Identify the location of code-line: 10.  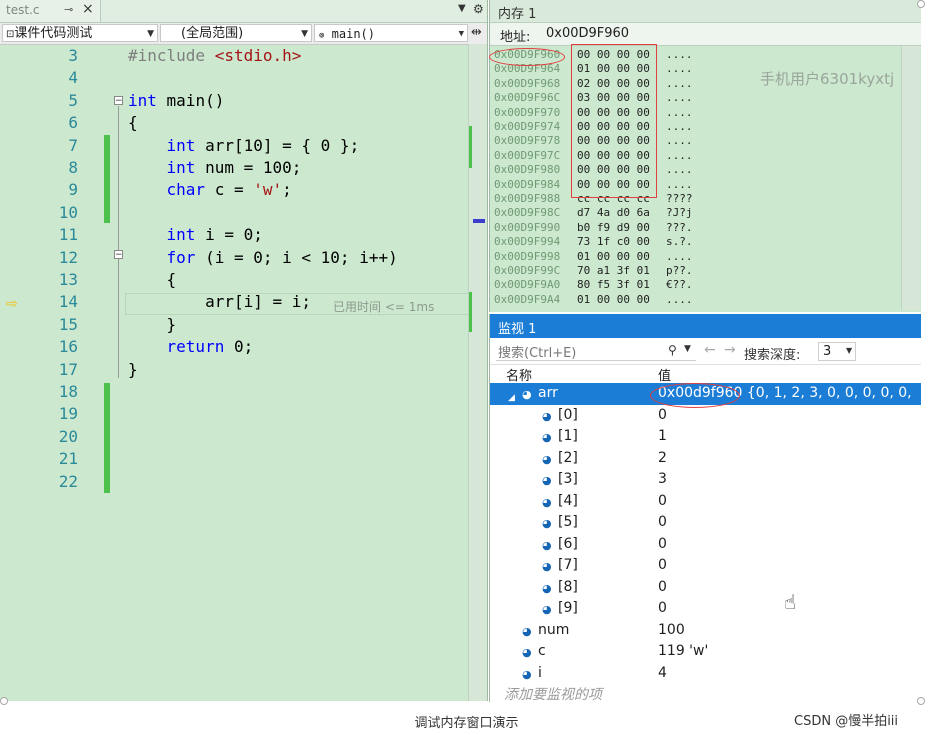
(243, 213).